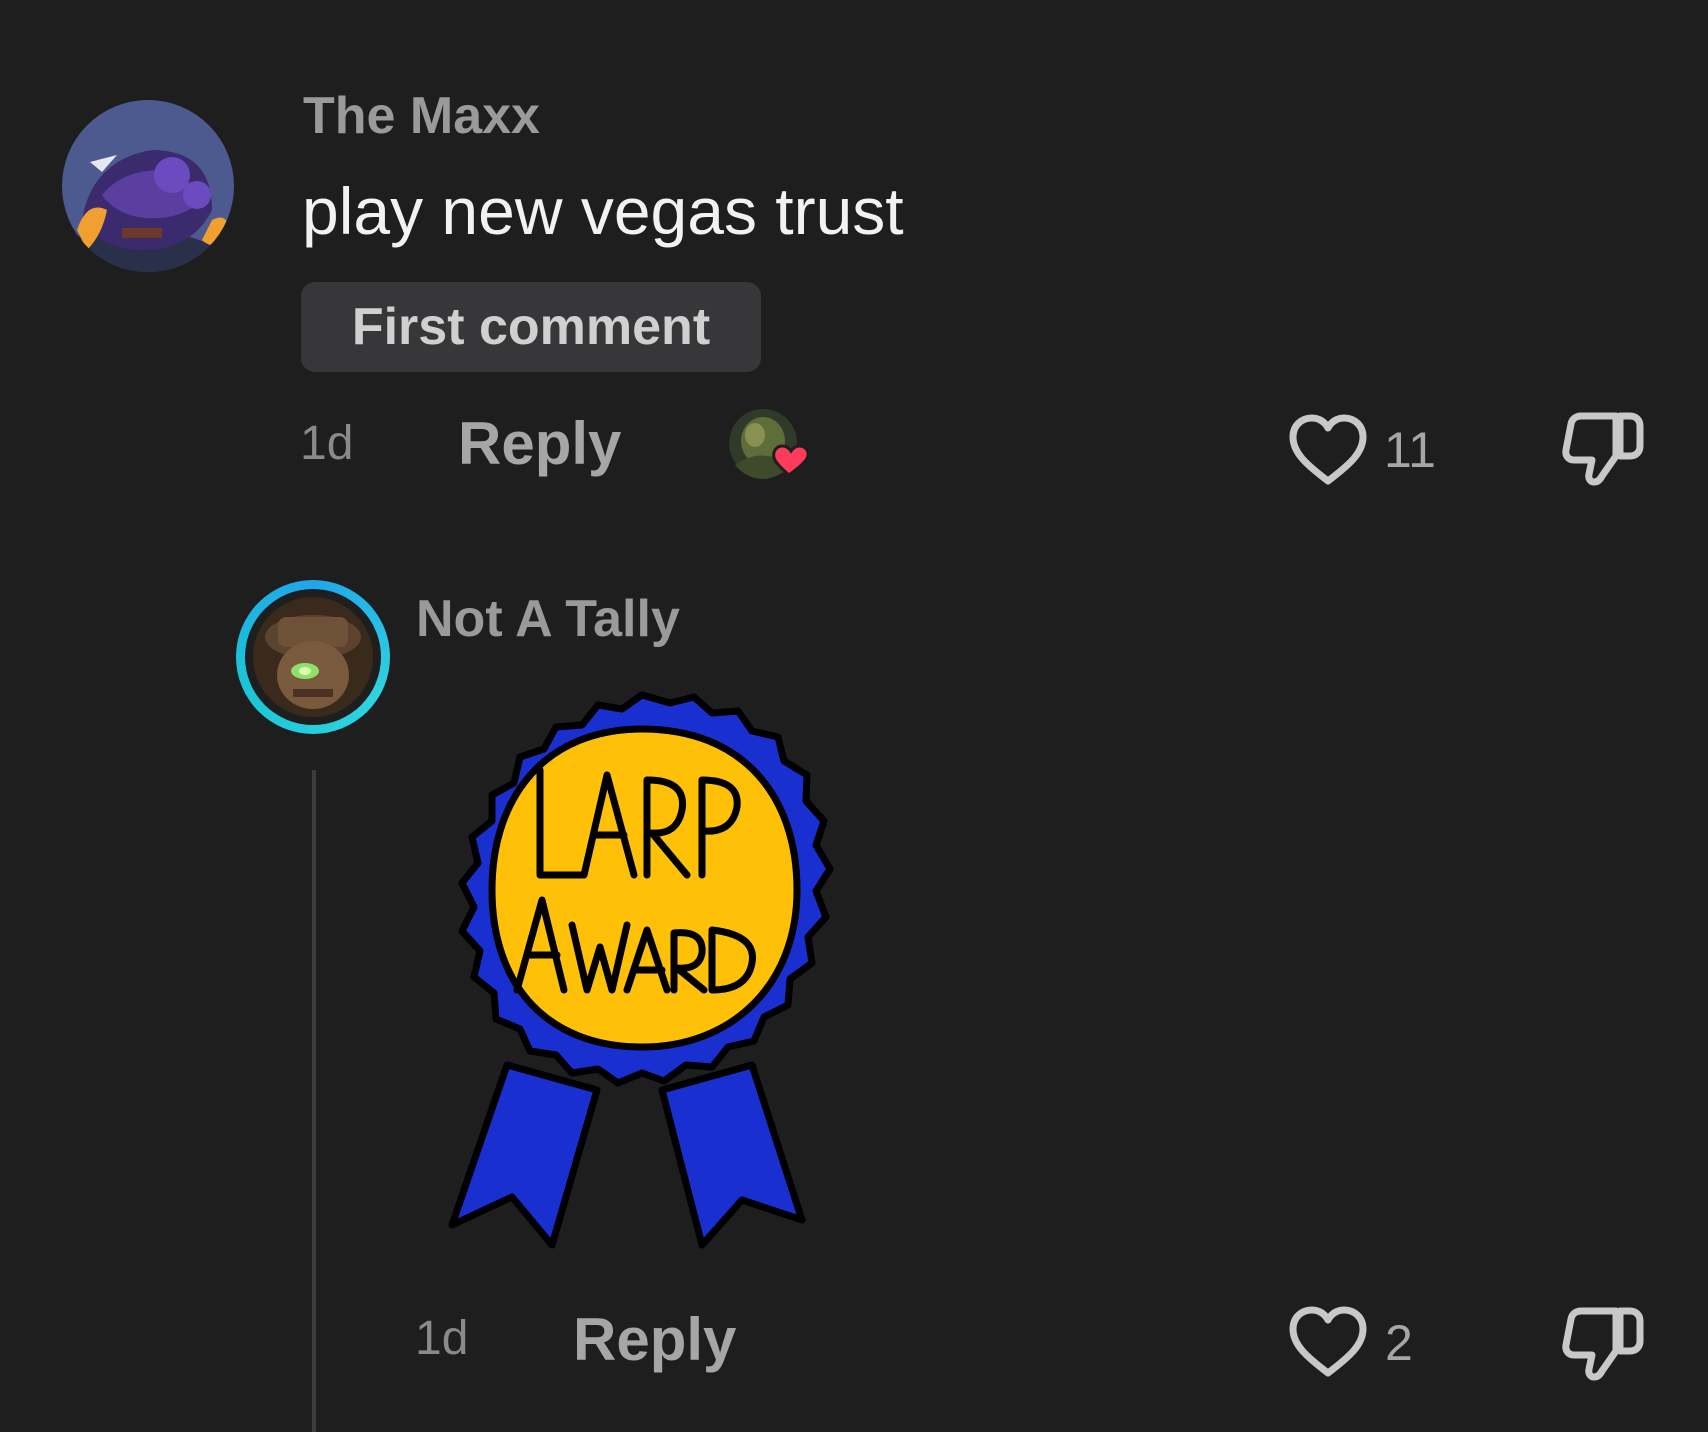 Image resolution: width=1708 pixels, height=1432 pixels. What do you see at coordinates (313, 657) in the screenshot?
I see `avatar-not-a-tally` at bounding box center [313, 657].